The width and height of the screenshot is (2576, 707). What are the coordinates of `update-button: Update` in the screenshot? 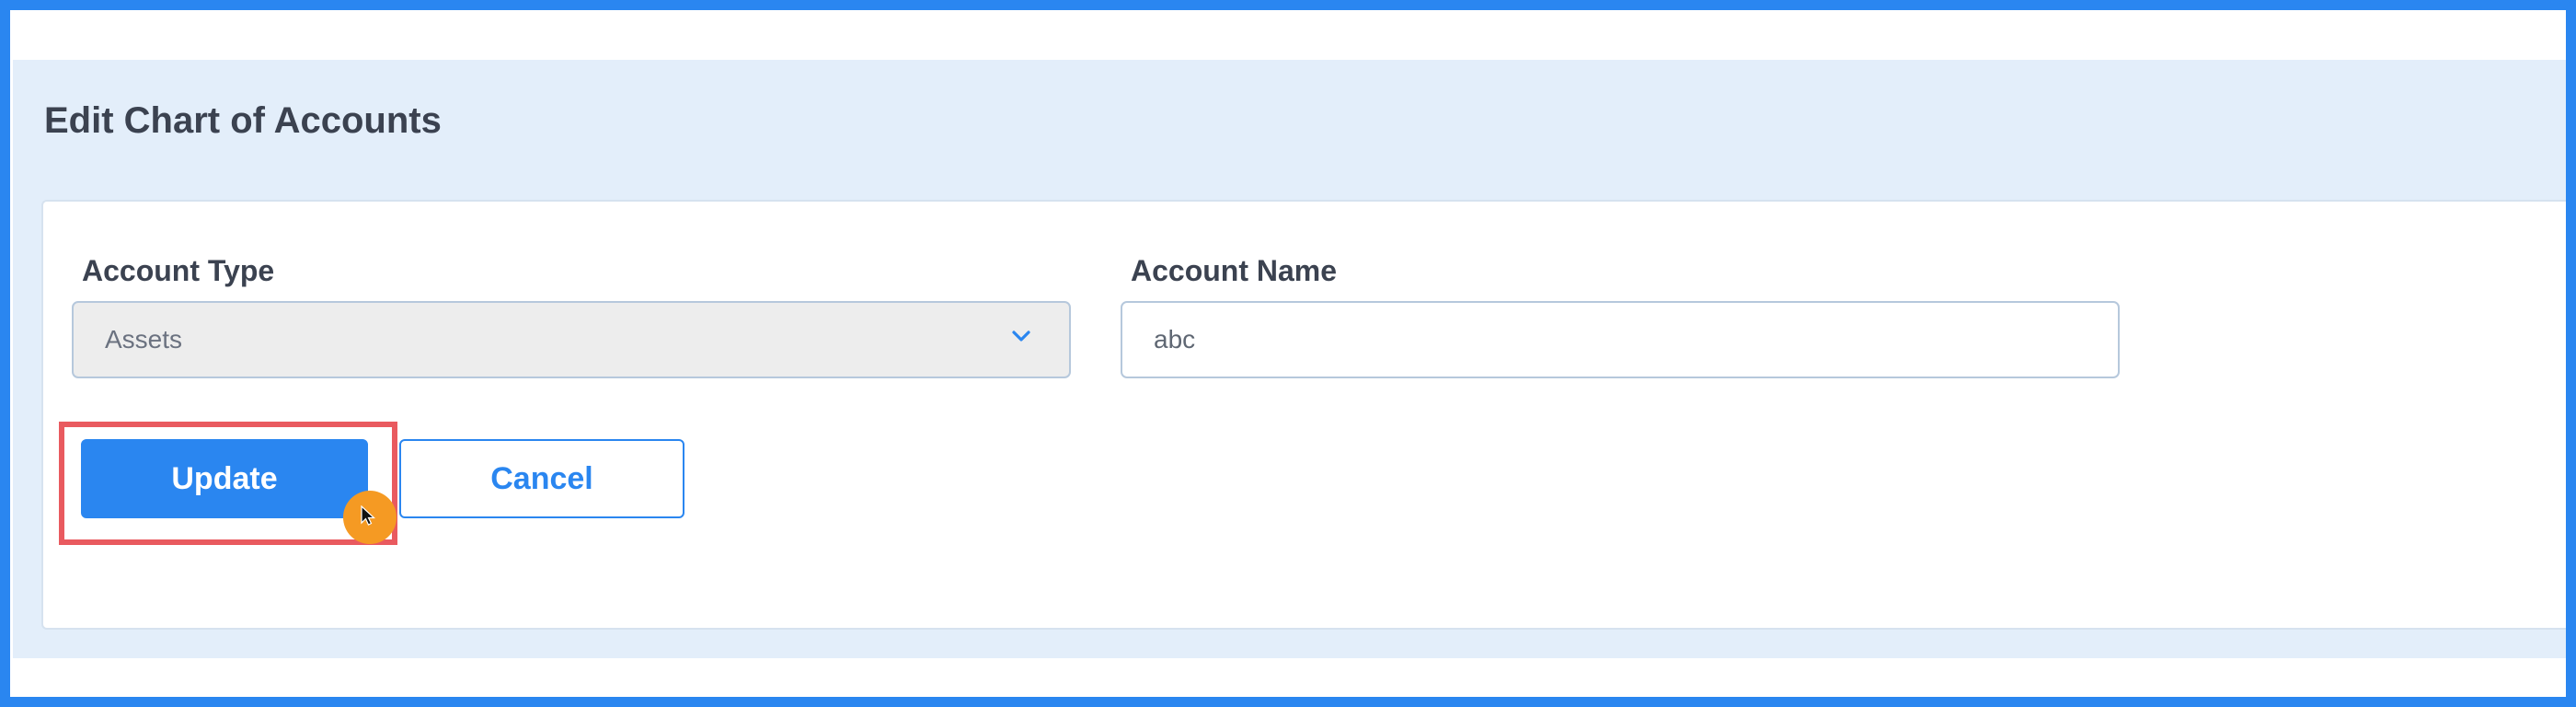 It's located at (224, 478).